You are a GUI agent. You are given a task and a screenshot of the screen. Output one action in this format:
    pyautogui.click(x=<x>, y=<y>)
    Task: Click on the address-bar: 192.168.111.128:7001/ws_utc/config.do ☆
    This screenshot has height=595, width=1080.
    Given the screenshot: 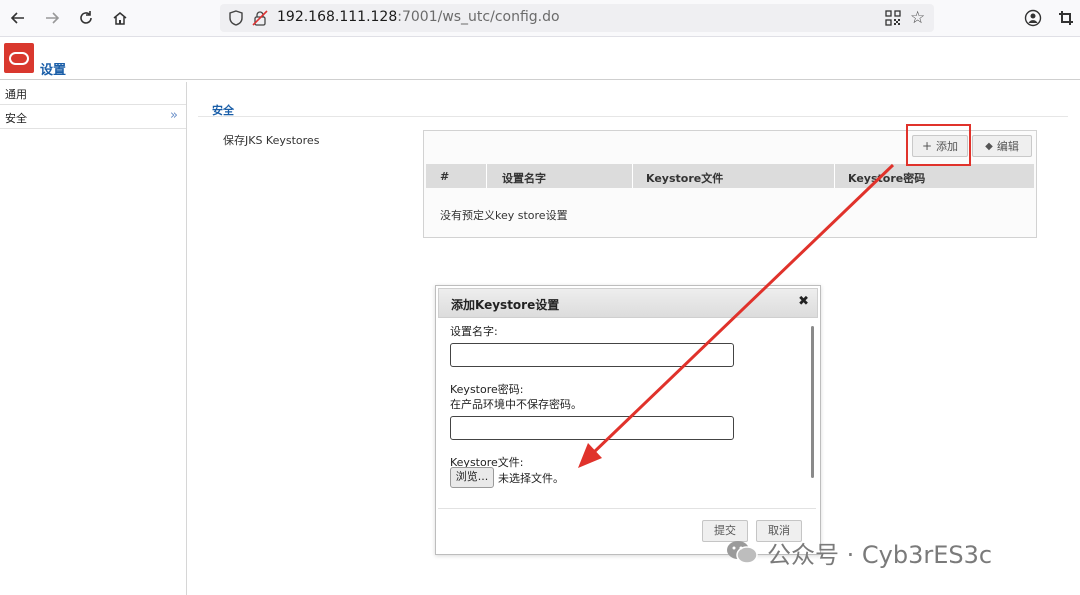 What is the action you would take?
    pyautogui.click(x=577, y=18)
    